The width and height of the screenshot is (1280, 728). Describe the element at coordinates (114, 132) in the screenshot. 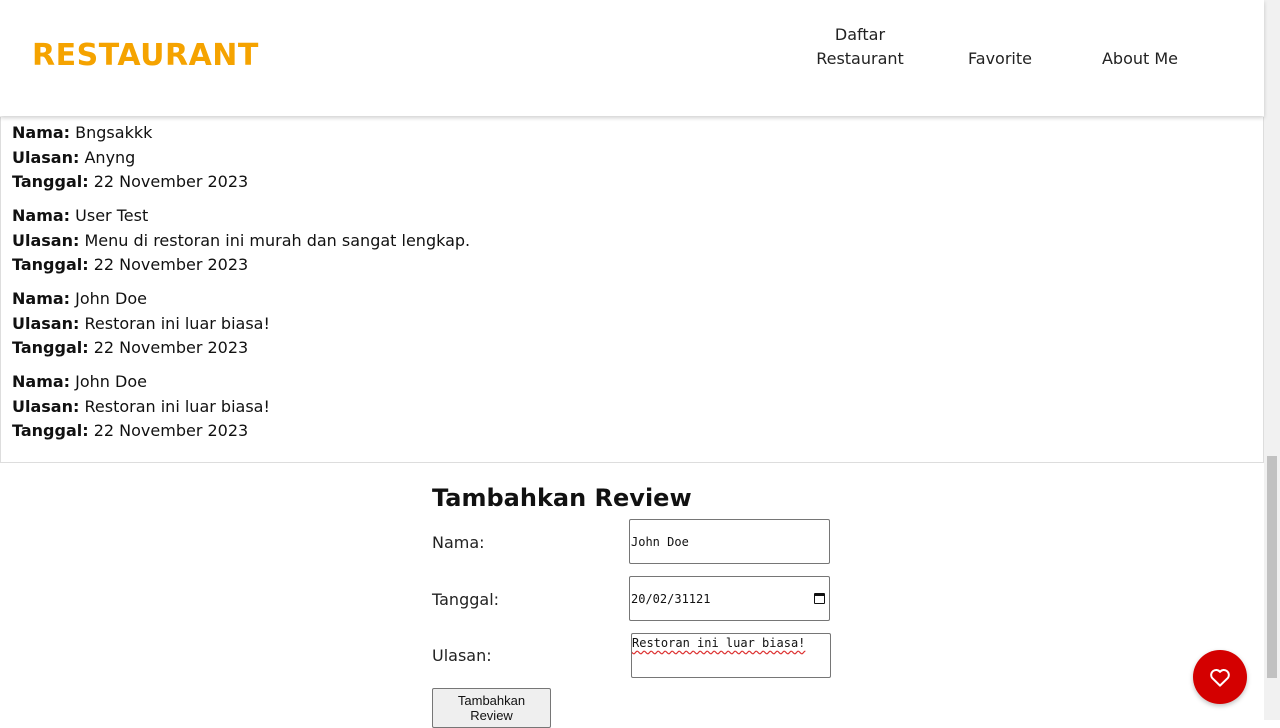

I see `review-name: Bngsakkk` at that location.